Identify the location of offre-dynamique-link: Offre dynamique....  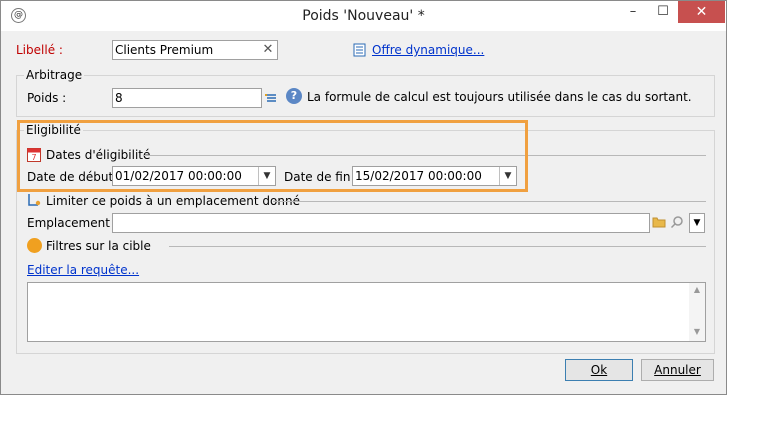
(428, 50).